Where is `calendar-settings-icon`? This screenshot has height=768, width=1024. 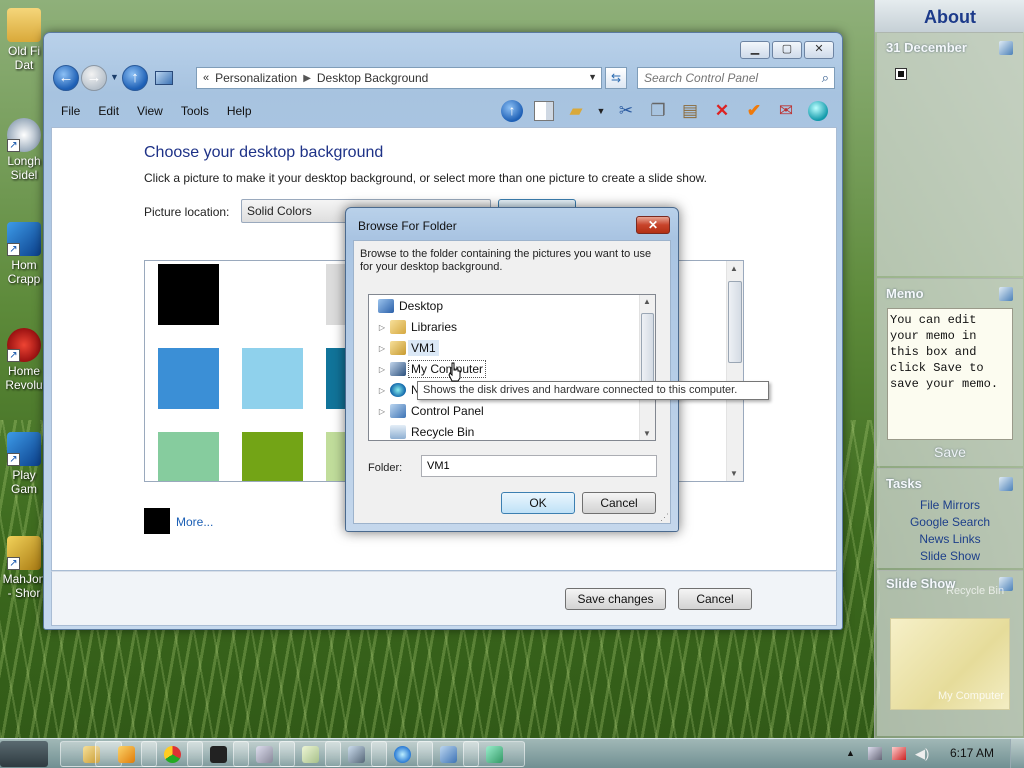 calendar-settings-icon is located at coordinates (1006, 48).